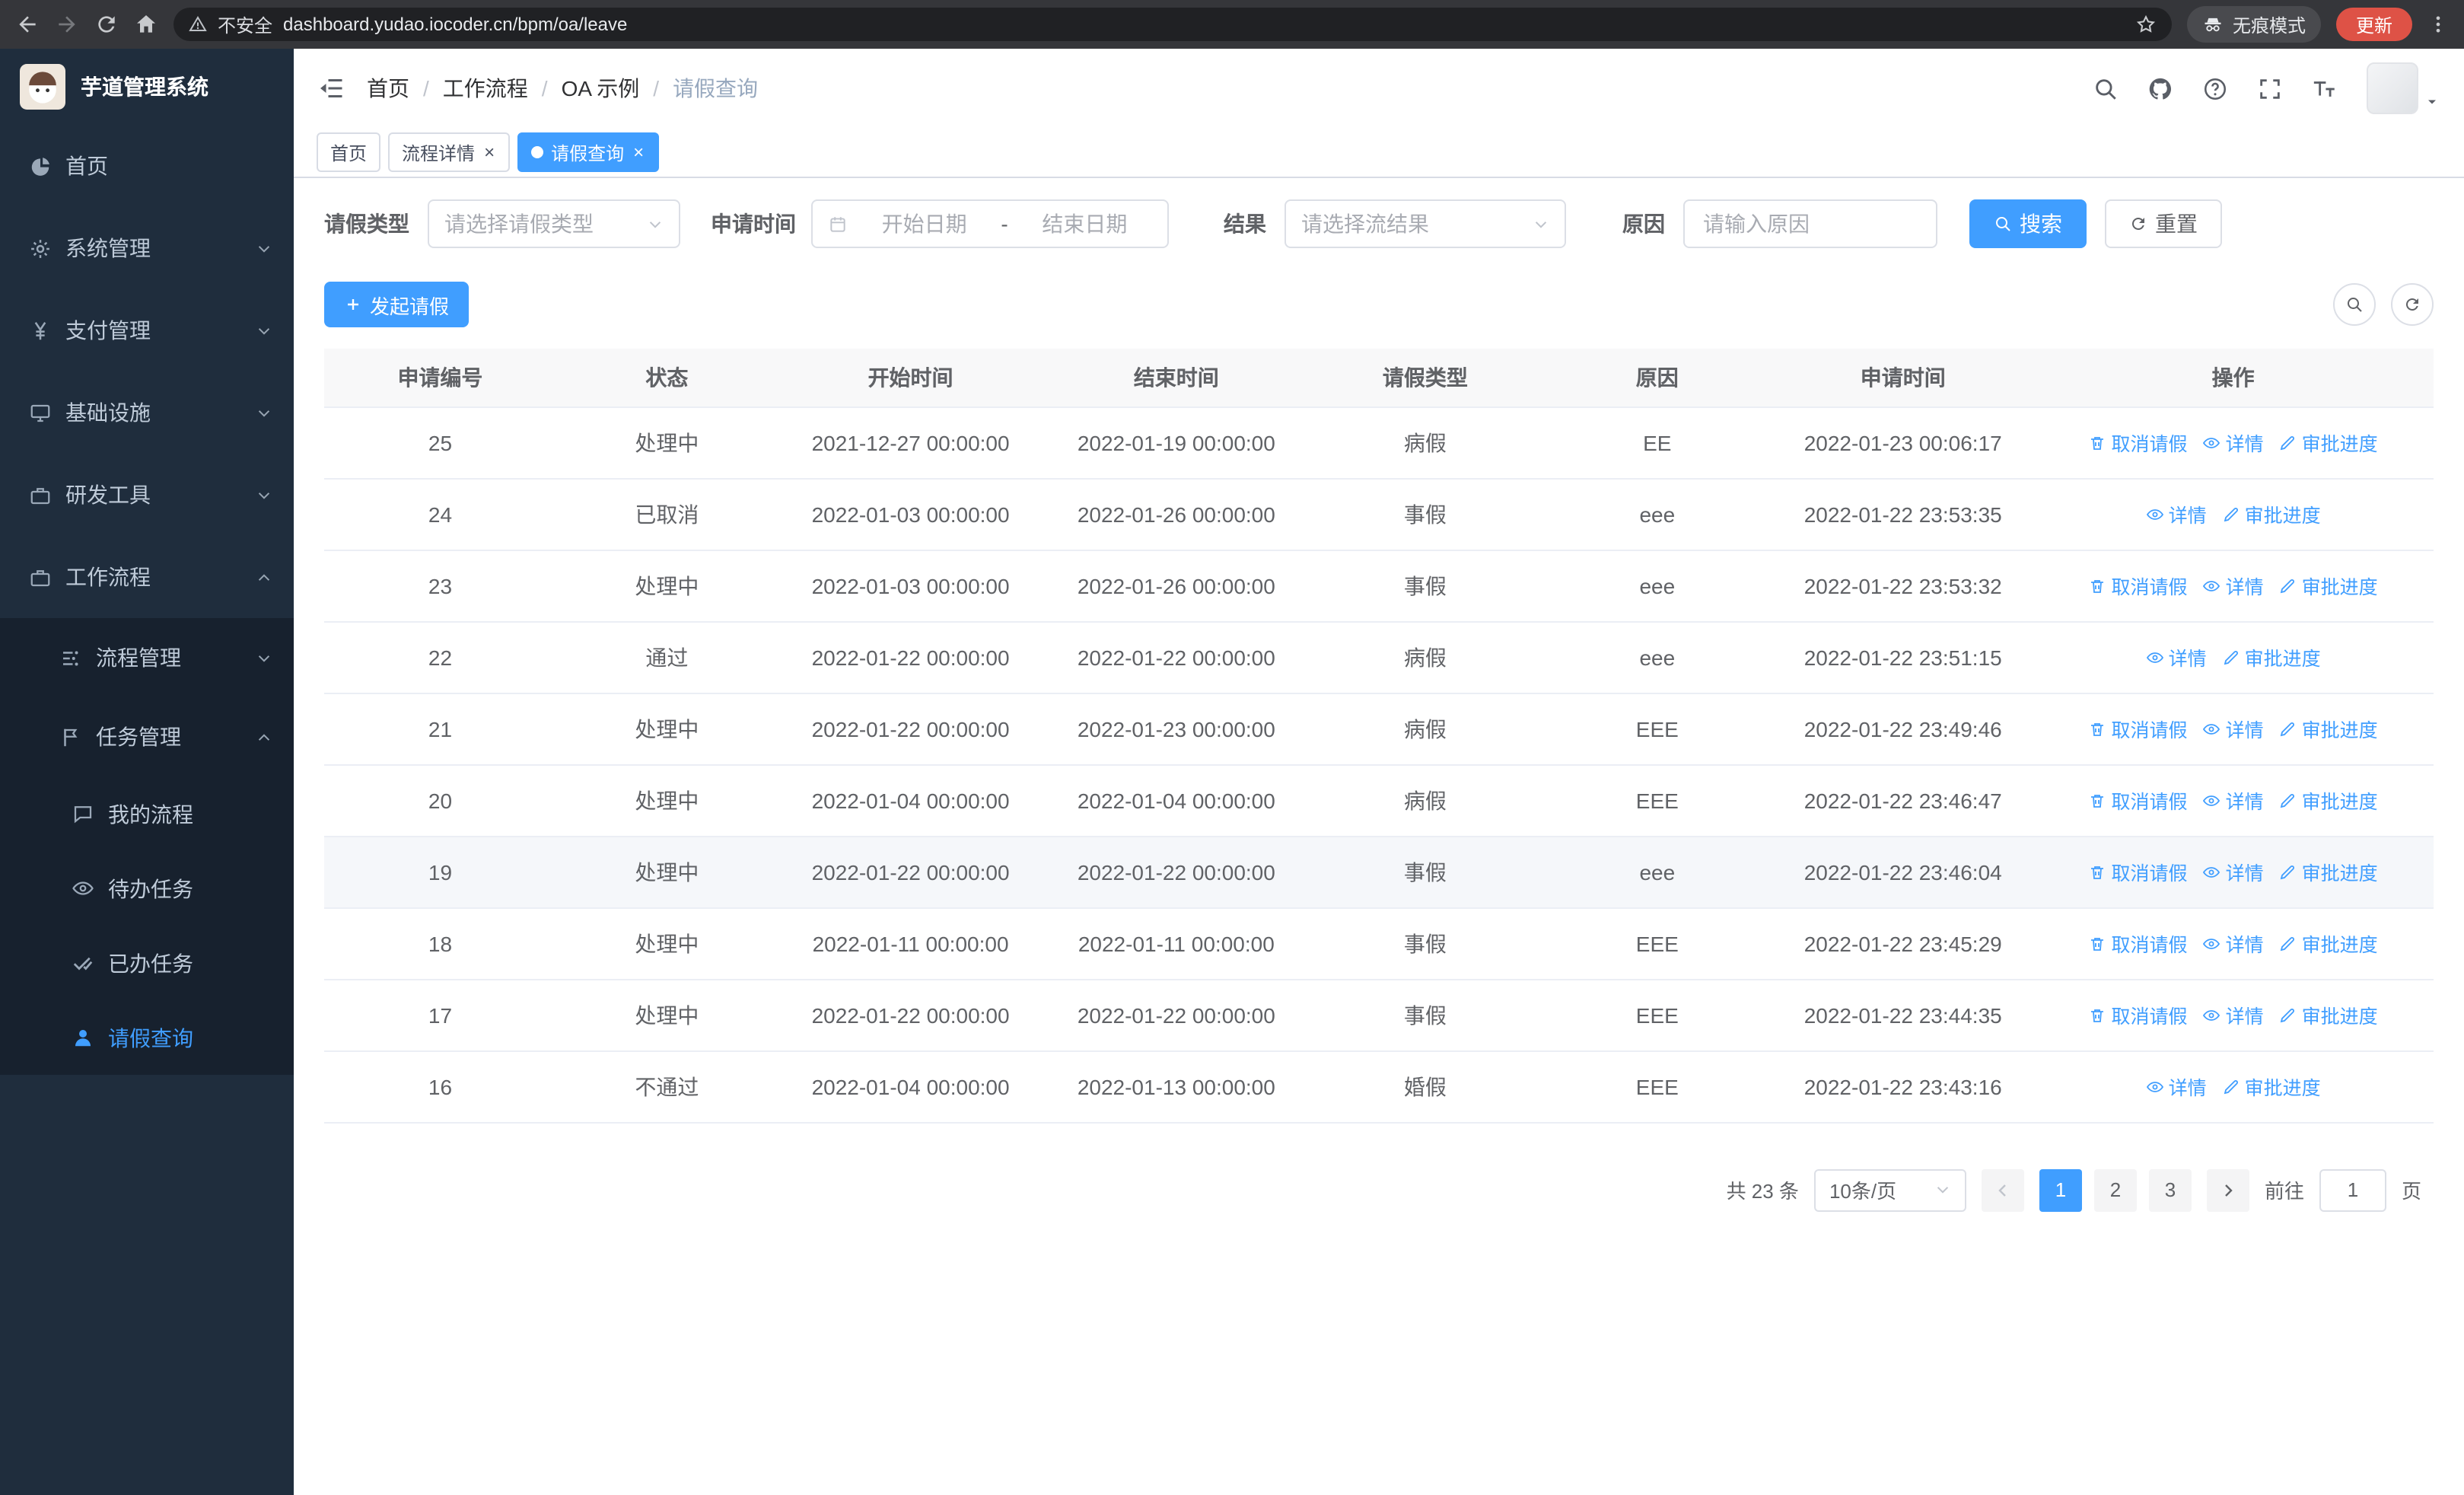 This screenshot has width=2464, height=1495. Describe the element at coordinates (410, 306) in the screenshot. I see `create-leave-label: 发起请假` at that location.